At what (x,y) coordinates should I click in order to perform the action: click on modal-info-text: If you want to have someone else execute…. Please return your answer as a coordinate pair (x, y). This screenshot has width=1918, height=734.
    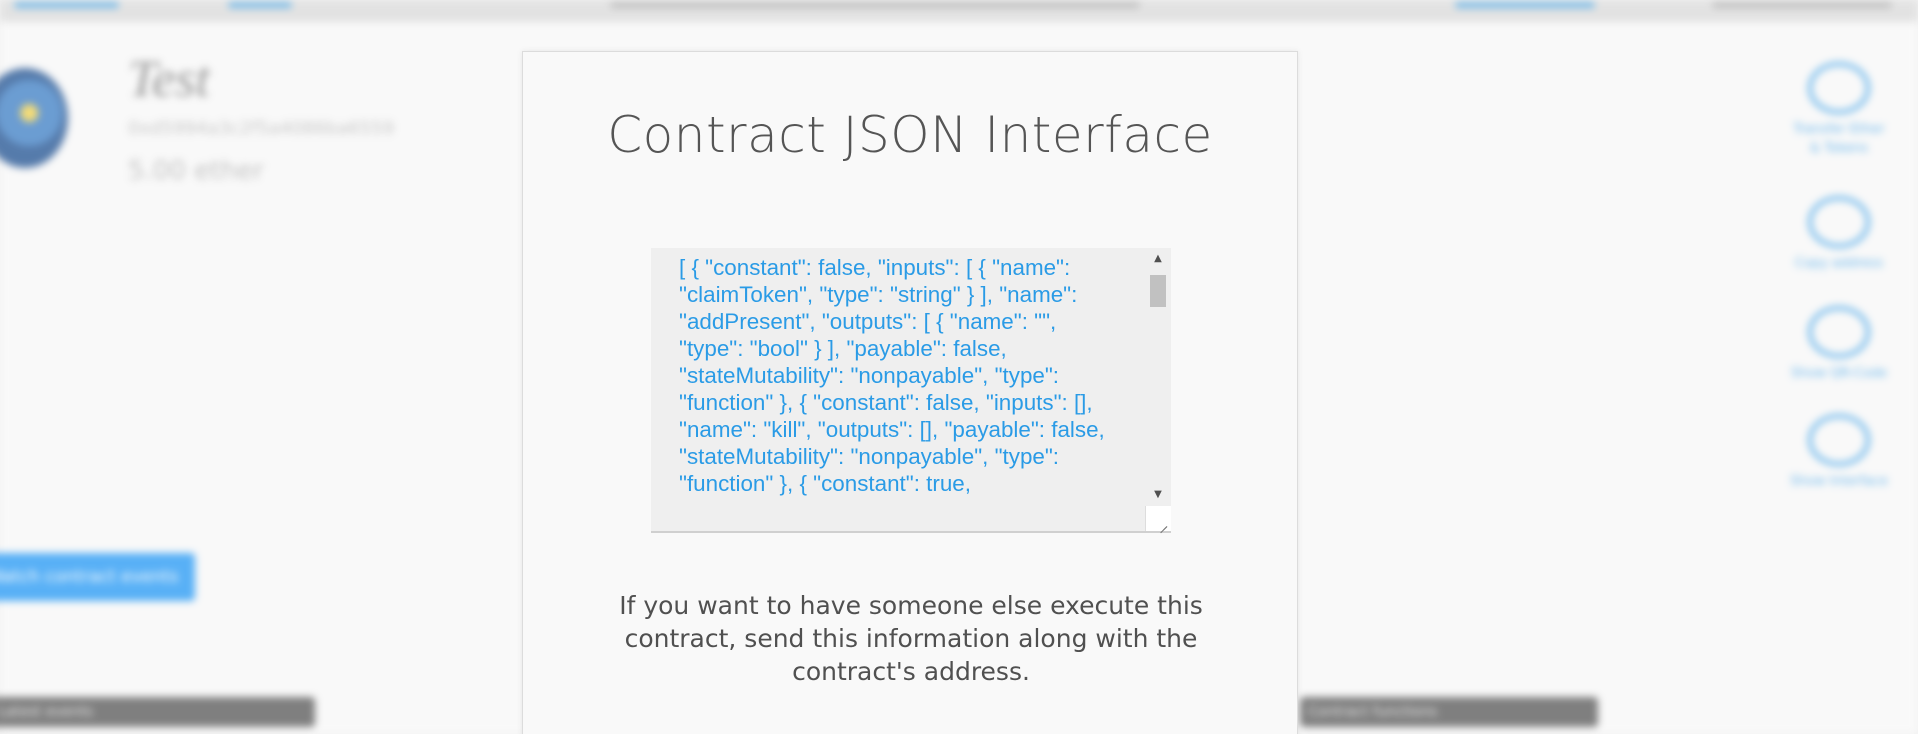
    Looking at the image, I should click on (911, 638).